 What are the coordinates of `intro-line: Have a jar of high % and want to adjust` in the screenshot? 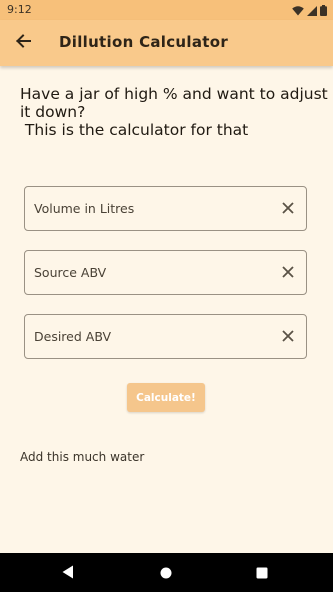 It's located at (174, 94).